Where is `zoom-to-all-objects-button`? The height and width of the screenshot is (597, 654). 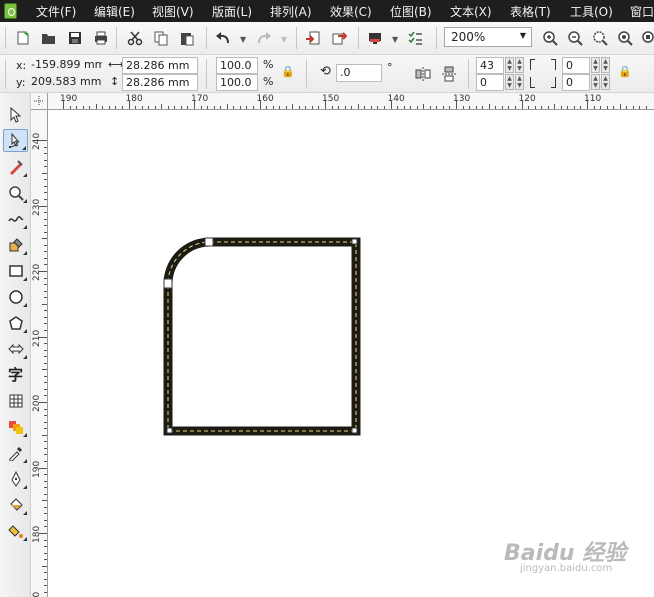
zoom-to-all-objects-button is located at coordinates (625, 38).